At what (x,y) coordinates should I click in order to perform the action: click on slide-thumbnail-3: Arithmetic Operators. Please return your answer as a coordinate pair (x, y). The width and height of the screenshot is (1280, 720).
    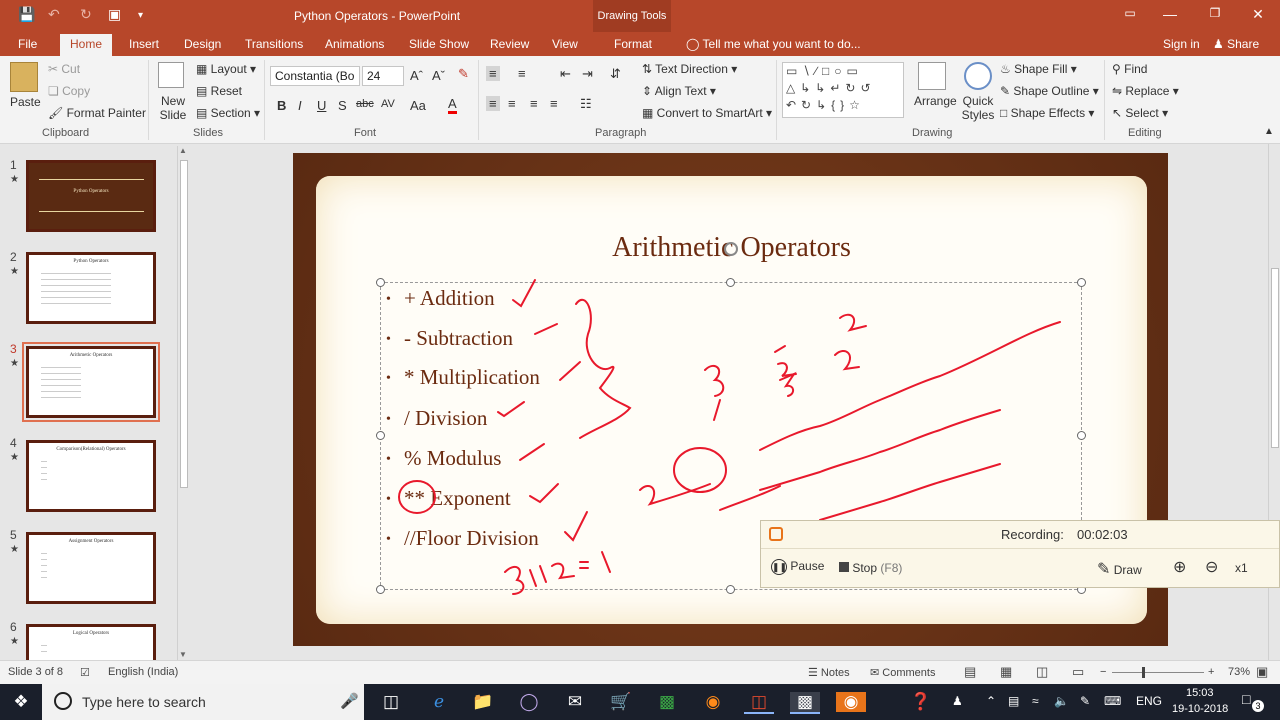
    Looking at the image, I should click on (91, 382).